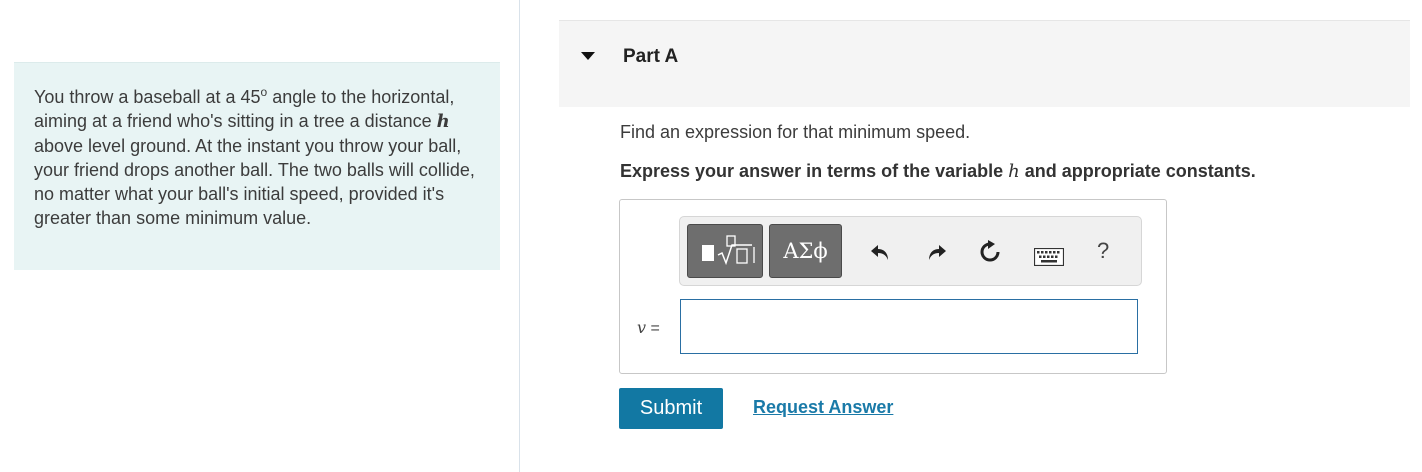 The image size is (1422, 472). What do you see at coordinates (880, 252) in the screenshot?
I see `undo-icon` at bounding box center [880, 252].